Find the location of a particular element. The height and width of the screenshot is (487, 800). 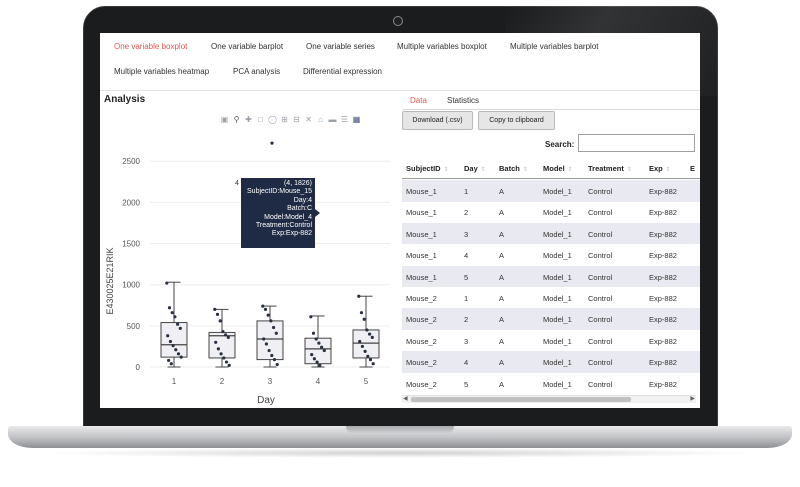

table-row: Mouse_2 4 A Model_1 Control Exp-882 is located at coordinates (551, 362).